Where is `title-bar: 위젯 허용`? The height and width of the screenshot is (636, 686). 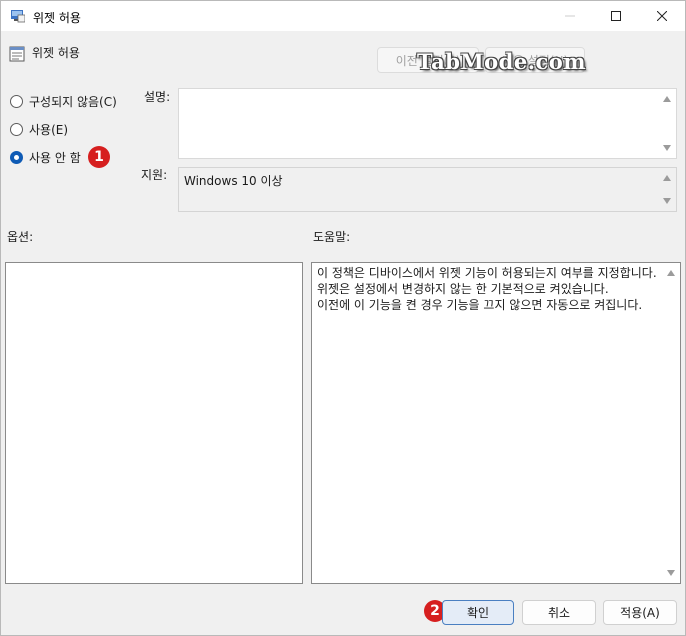 title-bar: 위젯 허용 is located at coordinates (343, 16).